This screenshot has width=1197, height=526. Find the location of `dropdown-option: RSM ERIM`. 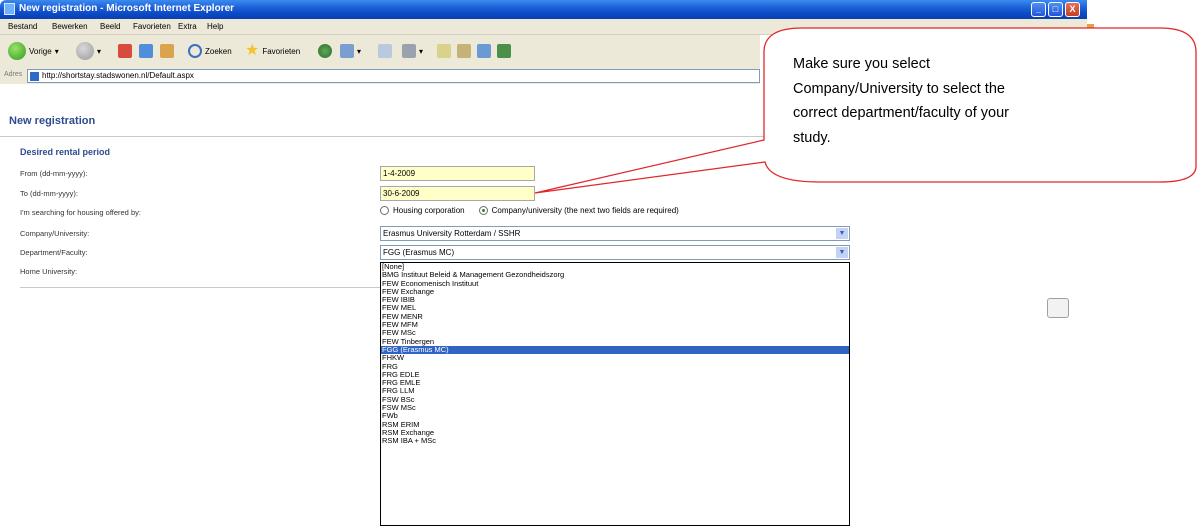

dropdown-option: RSM ERIM is located at coordinates (615, 424).